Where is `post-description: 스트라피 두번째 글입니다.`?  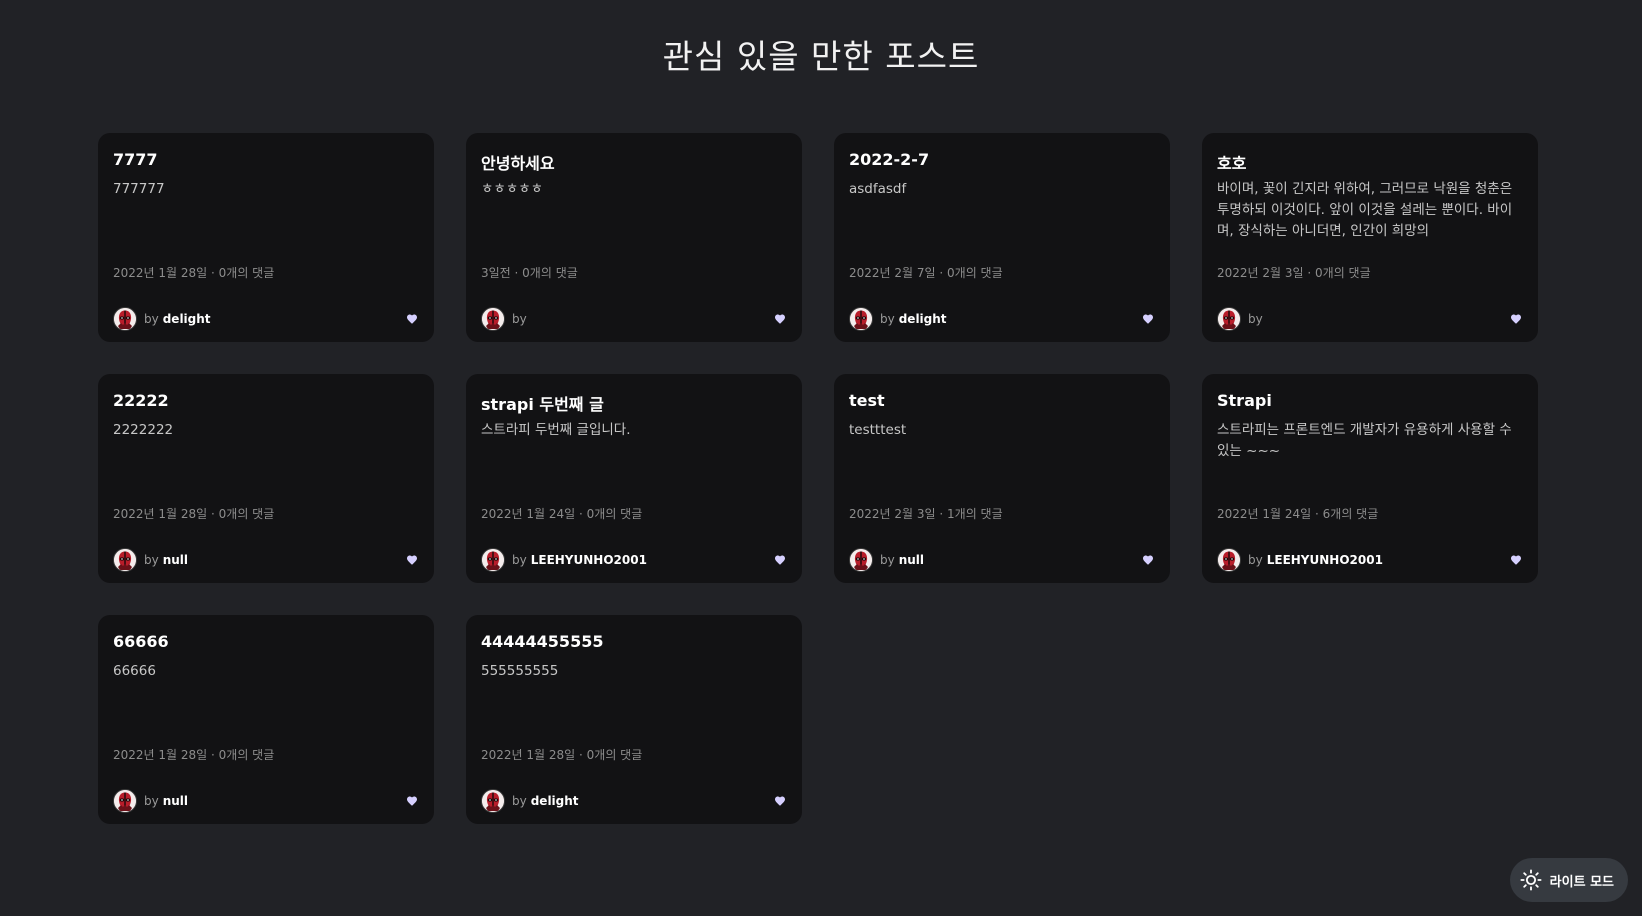
post-description: 스트라피 두번째 글입니다. is located at coordinates (556, 430).